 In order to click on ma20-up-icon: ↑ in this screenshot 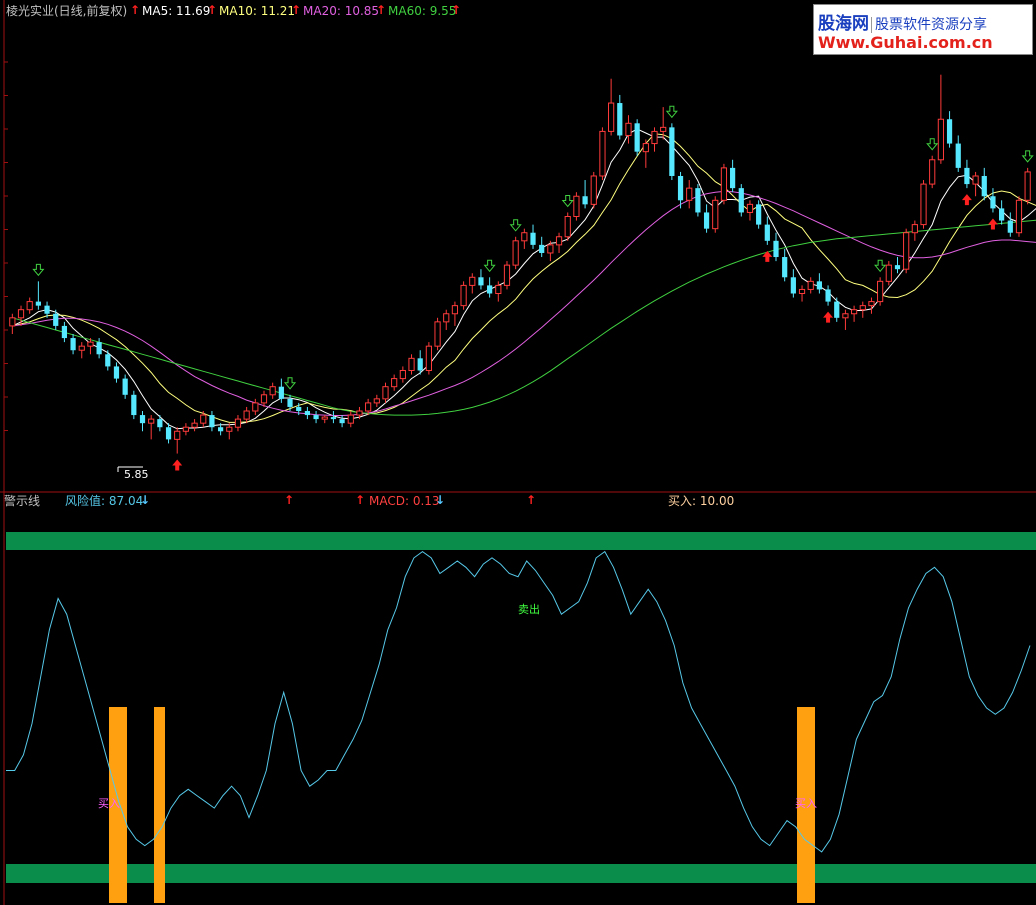, I will do `click(296, 10)`.